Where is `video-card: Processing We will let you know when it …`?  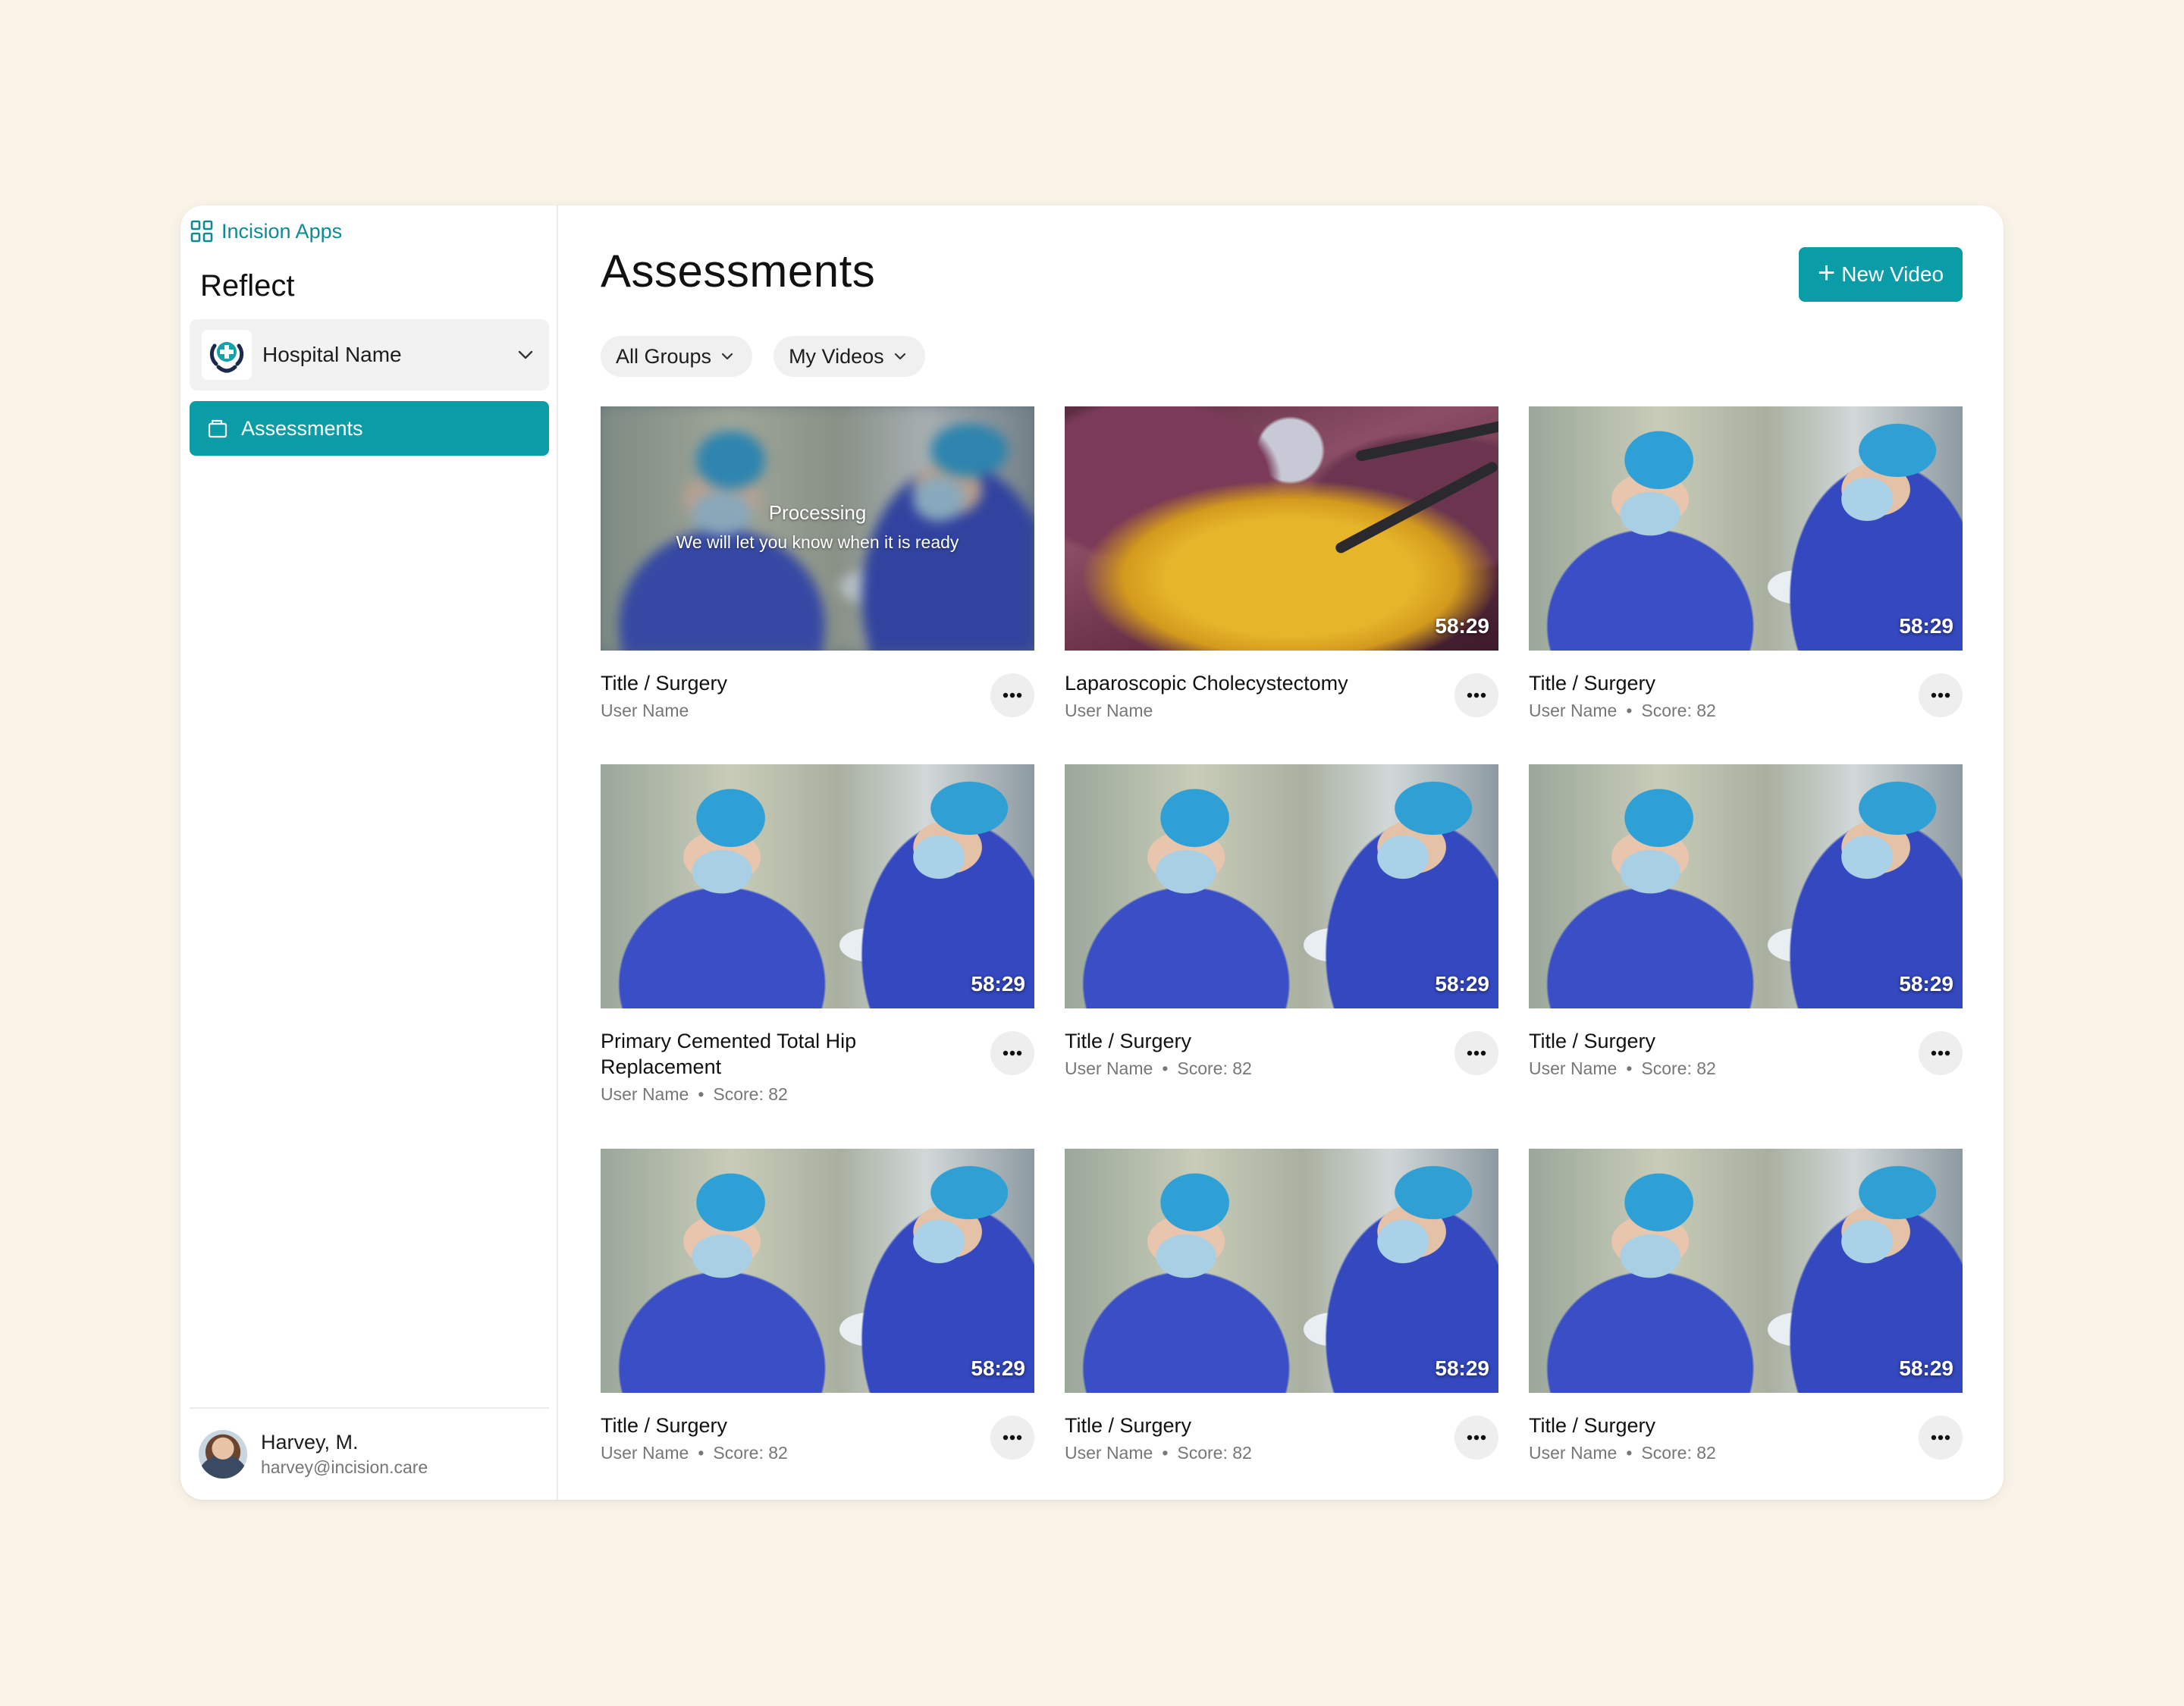
video-card: Processing We will let you know when it … is located at coordinates (817, 564).